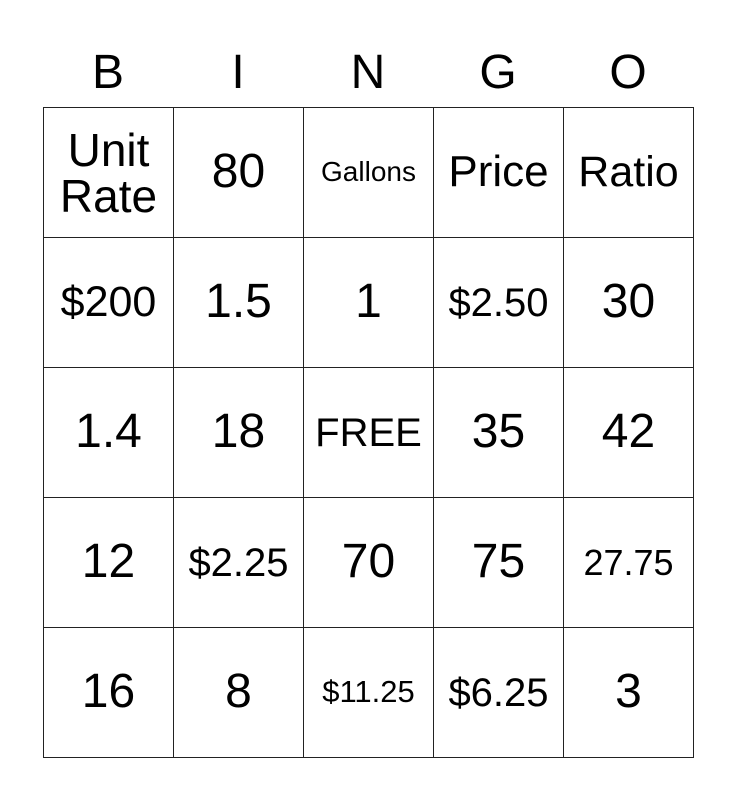 This screenshot has height=800, width=736. What do you see at coordinates (628, 692) in the screenshot?
I see `bingo-cell: 3` at bounding box center [628, 692].